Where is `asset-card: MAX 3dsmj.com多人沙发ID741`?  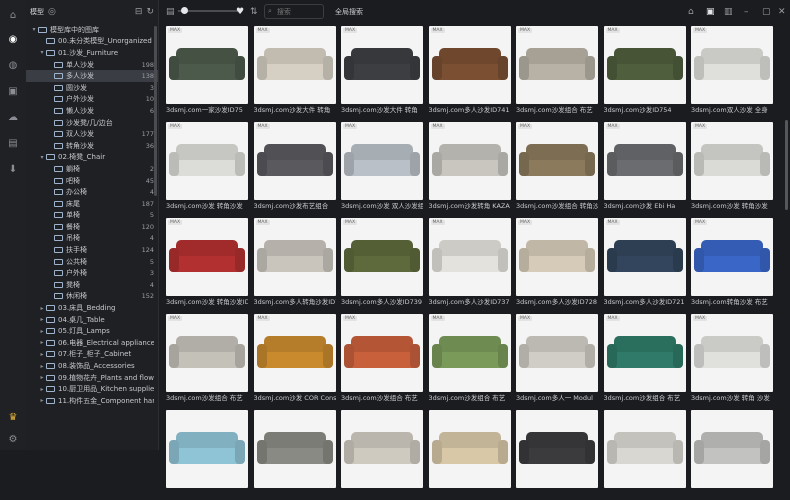 asset-card: MAX 3dsmj.com多人沙发ID741 is located at coordinates (469, 71).